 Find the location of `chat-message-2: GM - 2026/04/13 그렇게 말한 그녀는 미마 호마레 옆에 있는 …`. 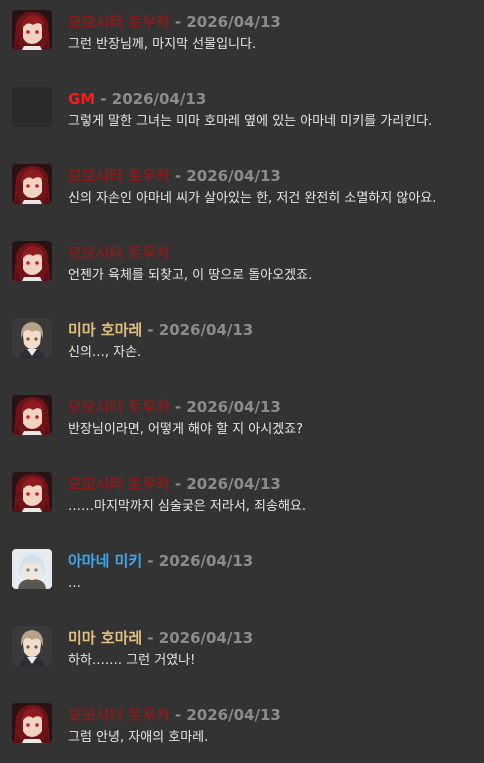

chat-message-2: GM - 2026/04/13 그렇게 말한 그녀는 미마 호마레 옆에 있는 … is located at coordinates (242, 107).